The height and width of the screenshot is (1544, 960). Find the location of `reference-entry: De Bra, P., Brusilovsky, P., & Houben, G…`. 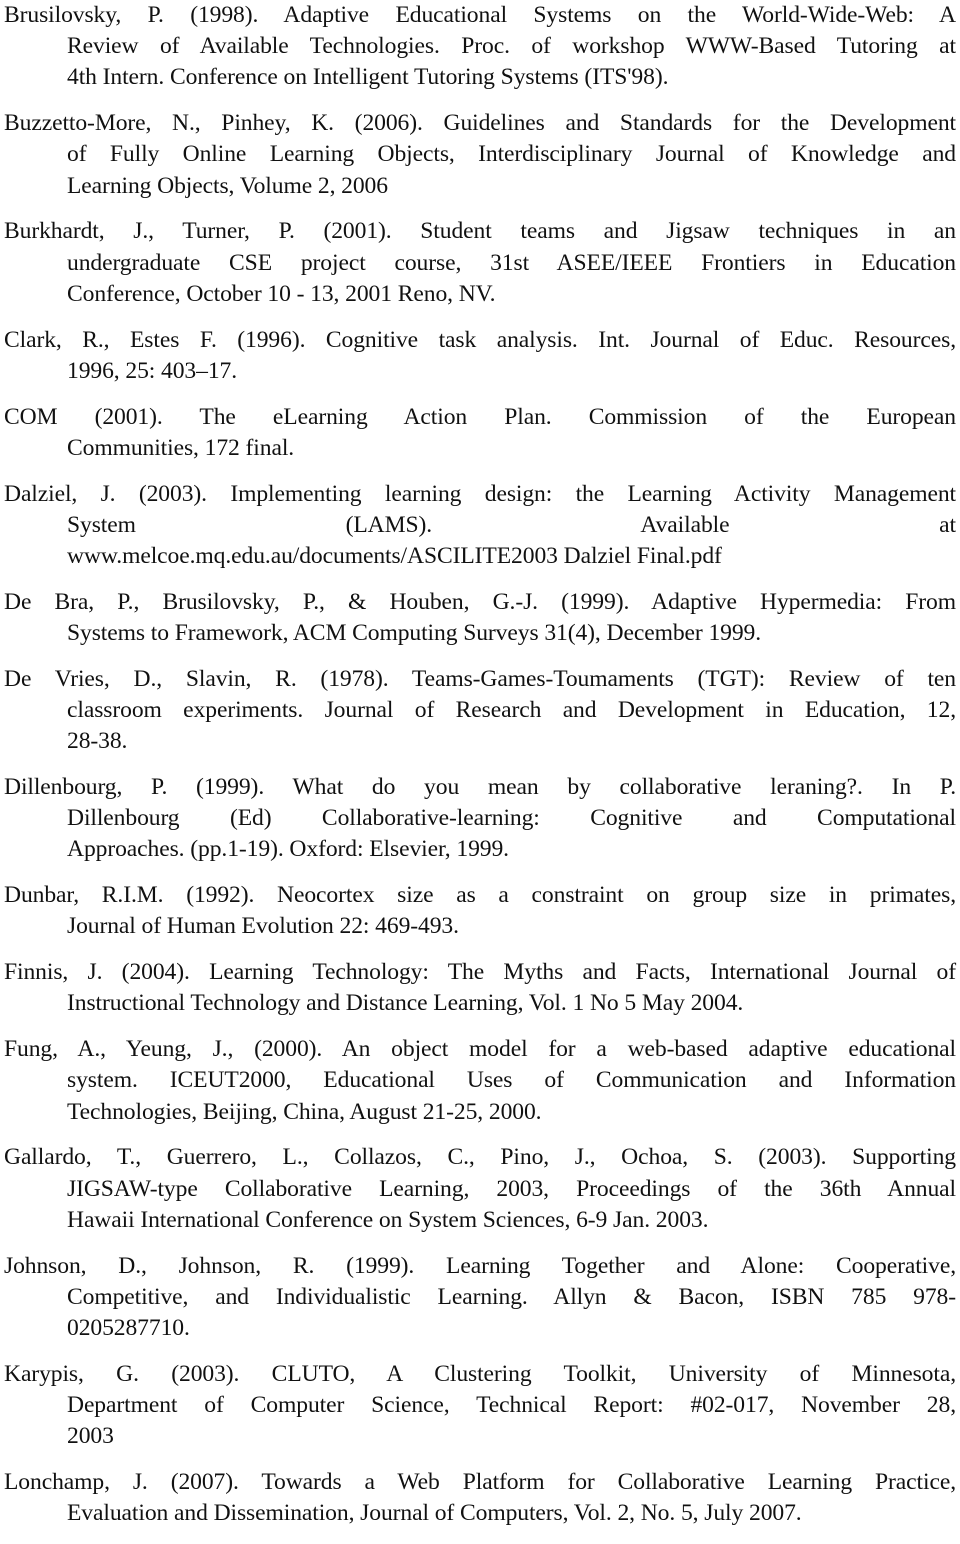

reference-entry: De Bra, P., Brusilovsky, P., & Houben, G… is located at coordinates (480, 618).